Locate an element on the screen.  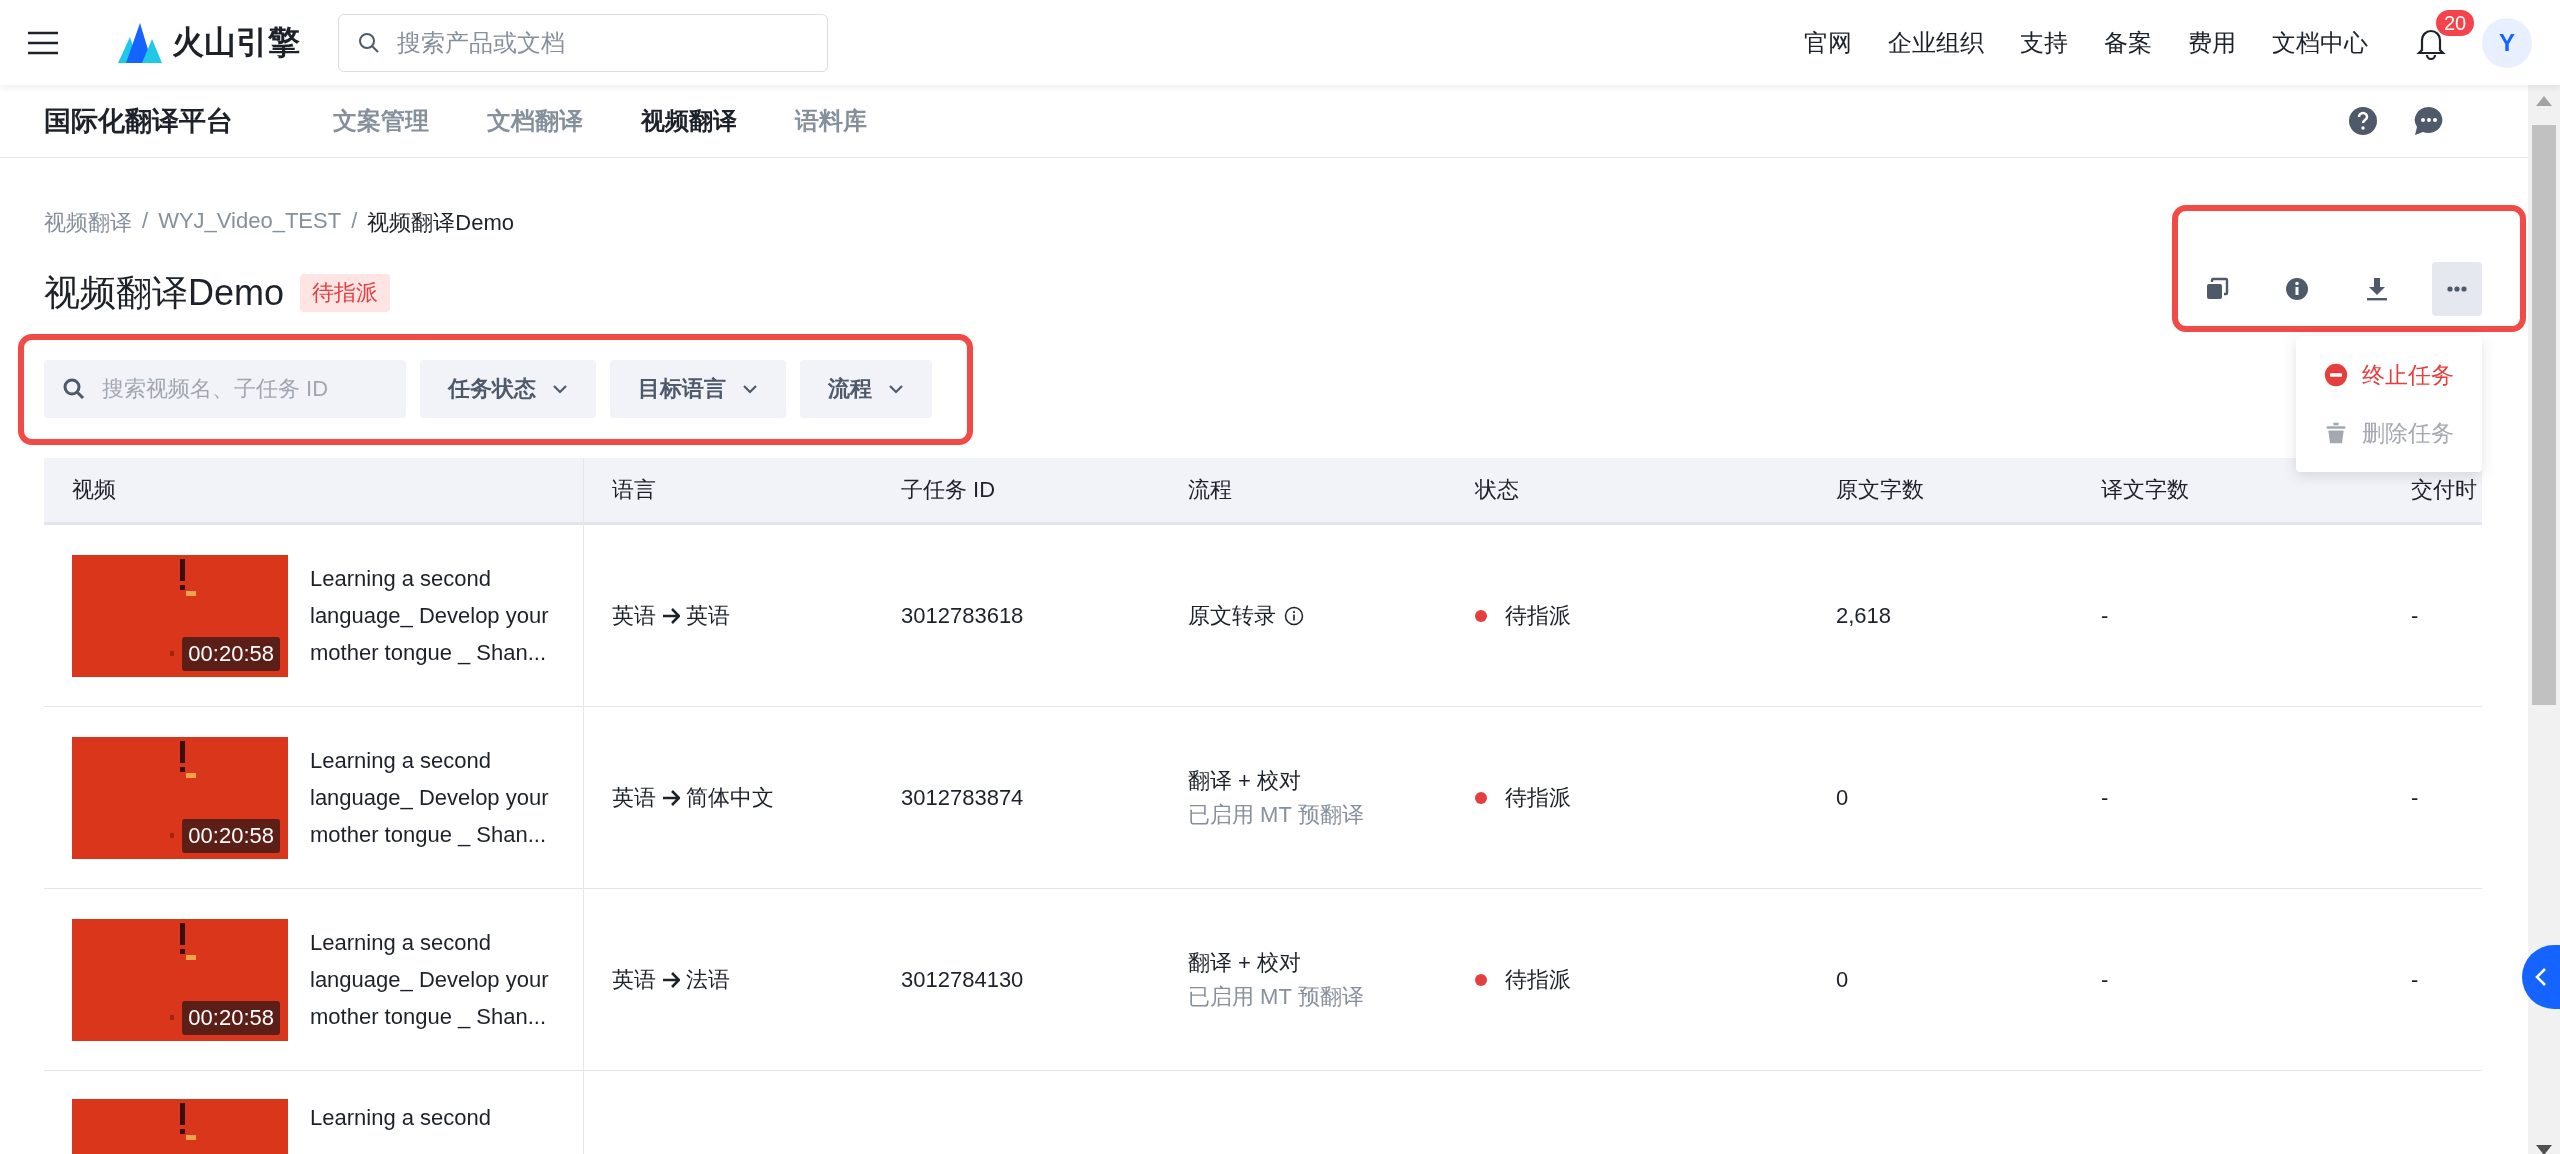
help-icon is located at coordinates (2363, 121).